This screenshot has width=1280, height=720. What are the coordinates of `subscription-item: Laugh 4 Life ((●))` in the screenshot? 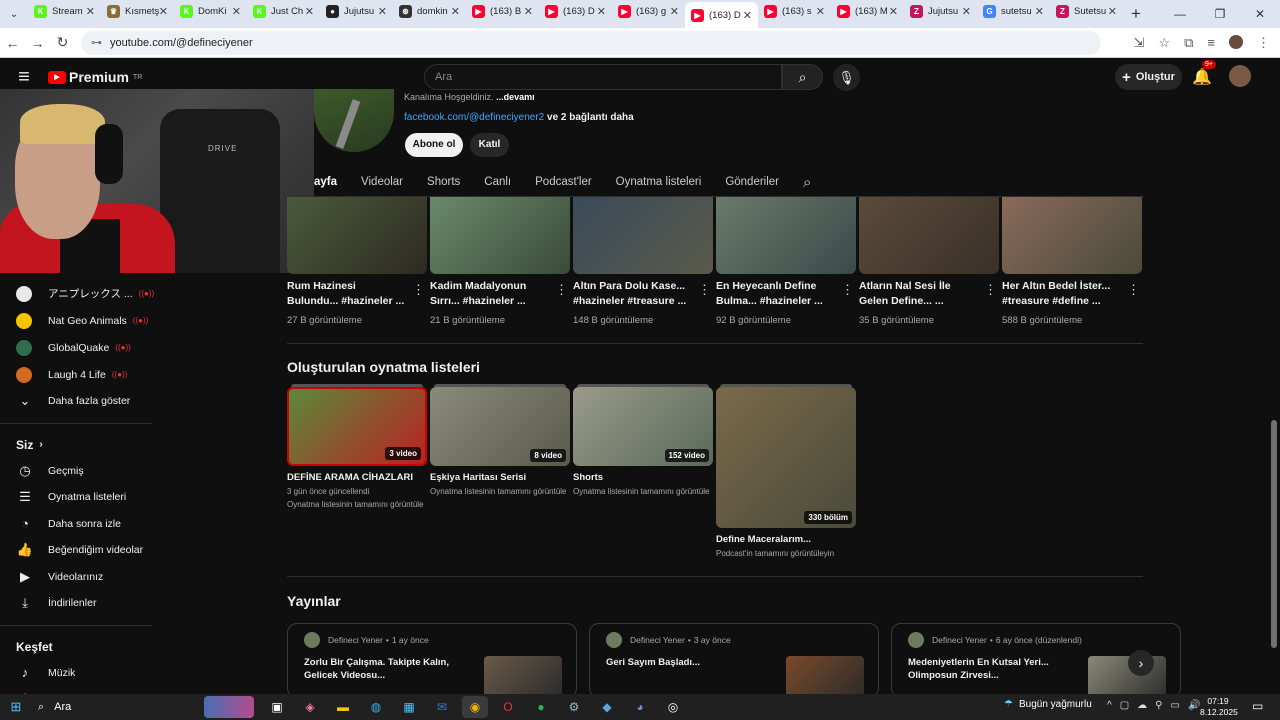 It's located at (77, 374).